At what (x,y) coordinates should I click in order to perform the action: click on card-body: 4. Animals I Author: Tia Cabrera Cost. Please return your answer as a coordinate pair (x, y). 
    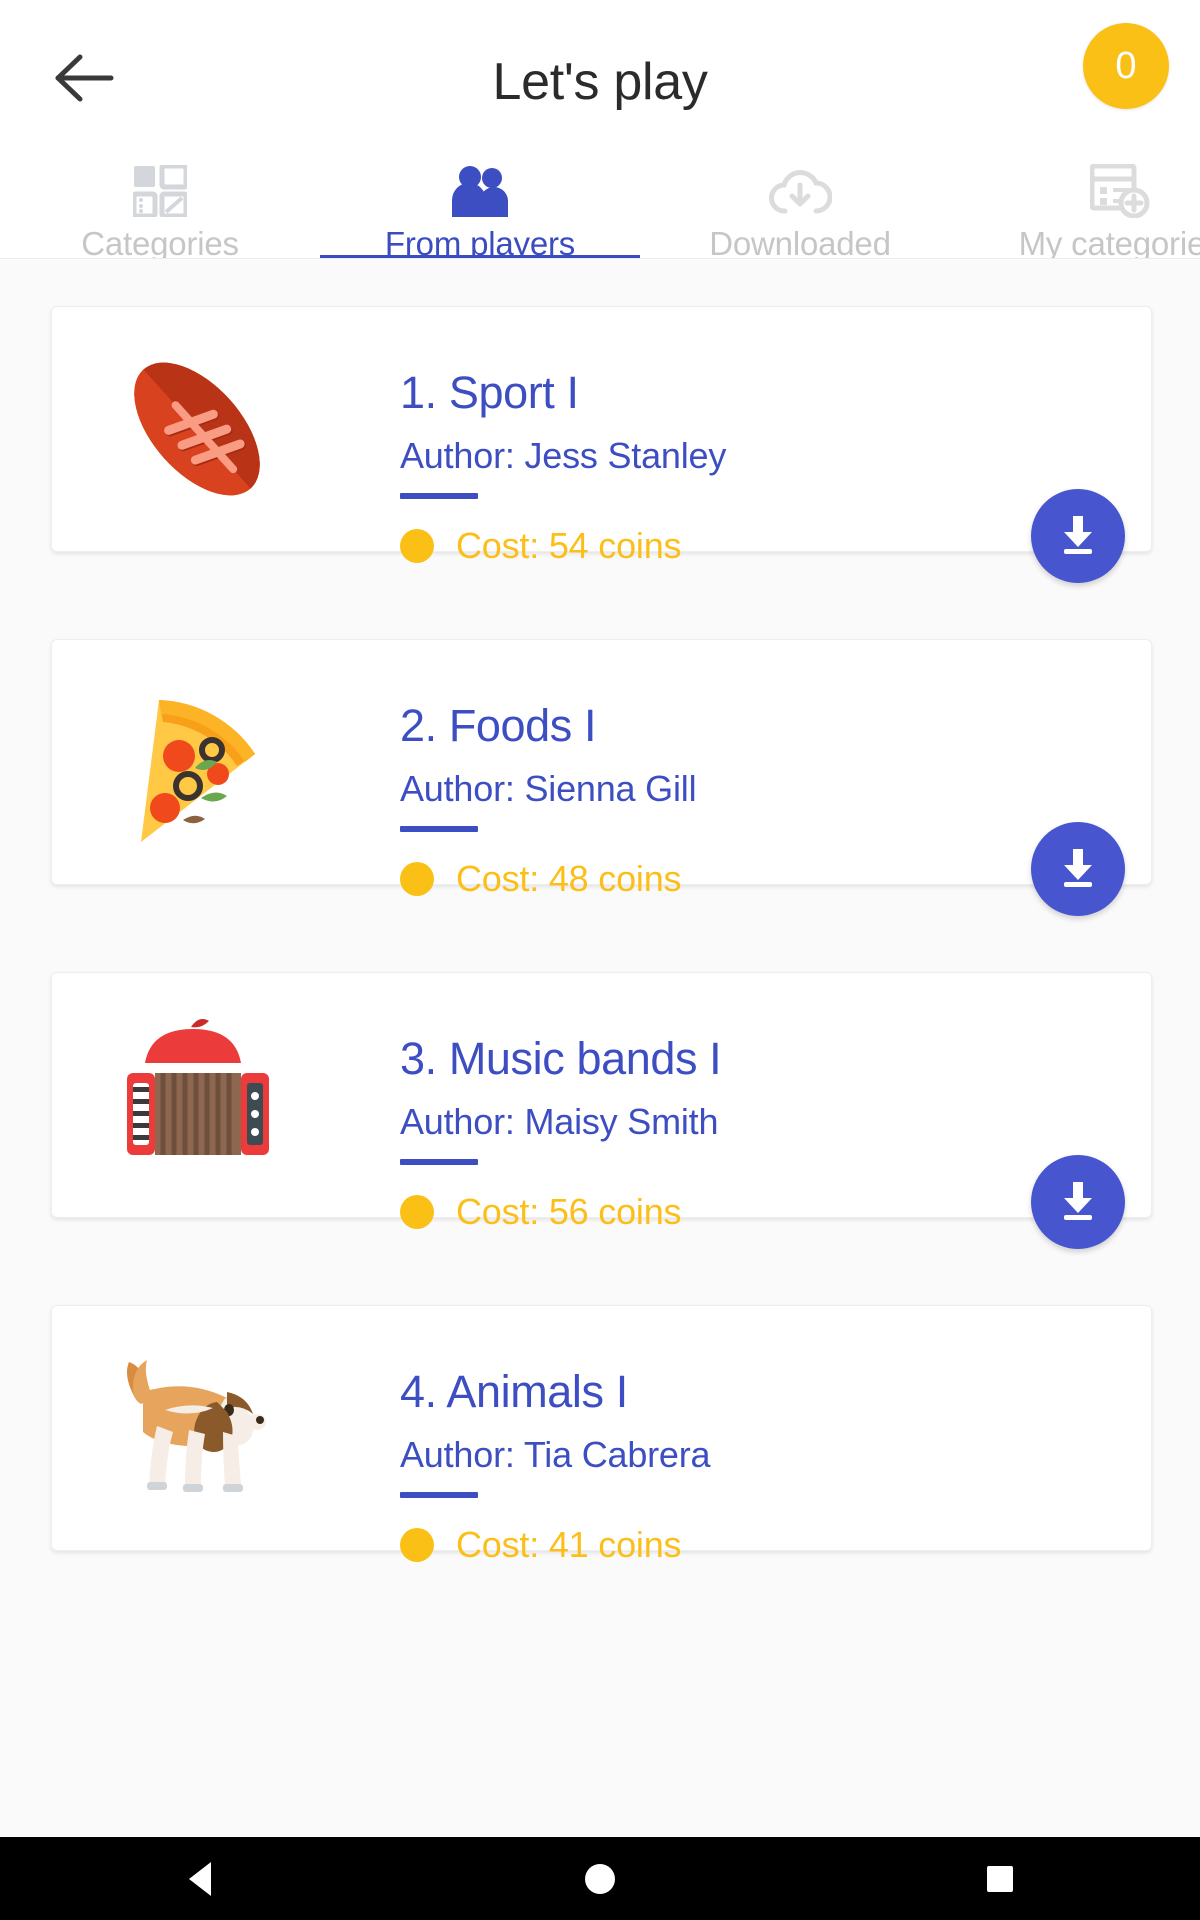
    Looking at the image, I should click on (601, 1435).